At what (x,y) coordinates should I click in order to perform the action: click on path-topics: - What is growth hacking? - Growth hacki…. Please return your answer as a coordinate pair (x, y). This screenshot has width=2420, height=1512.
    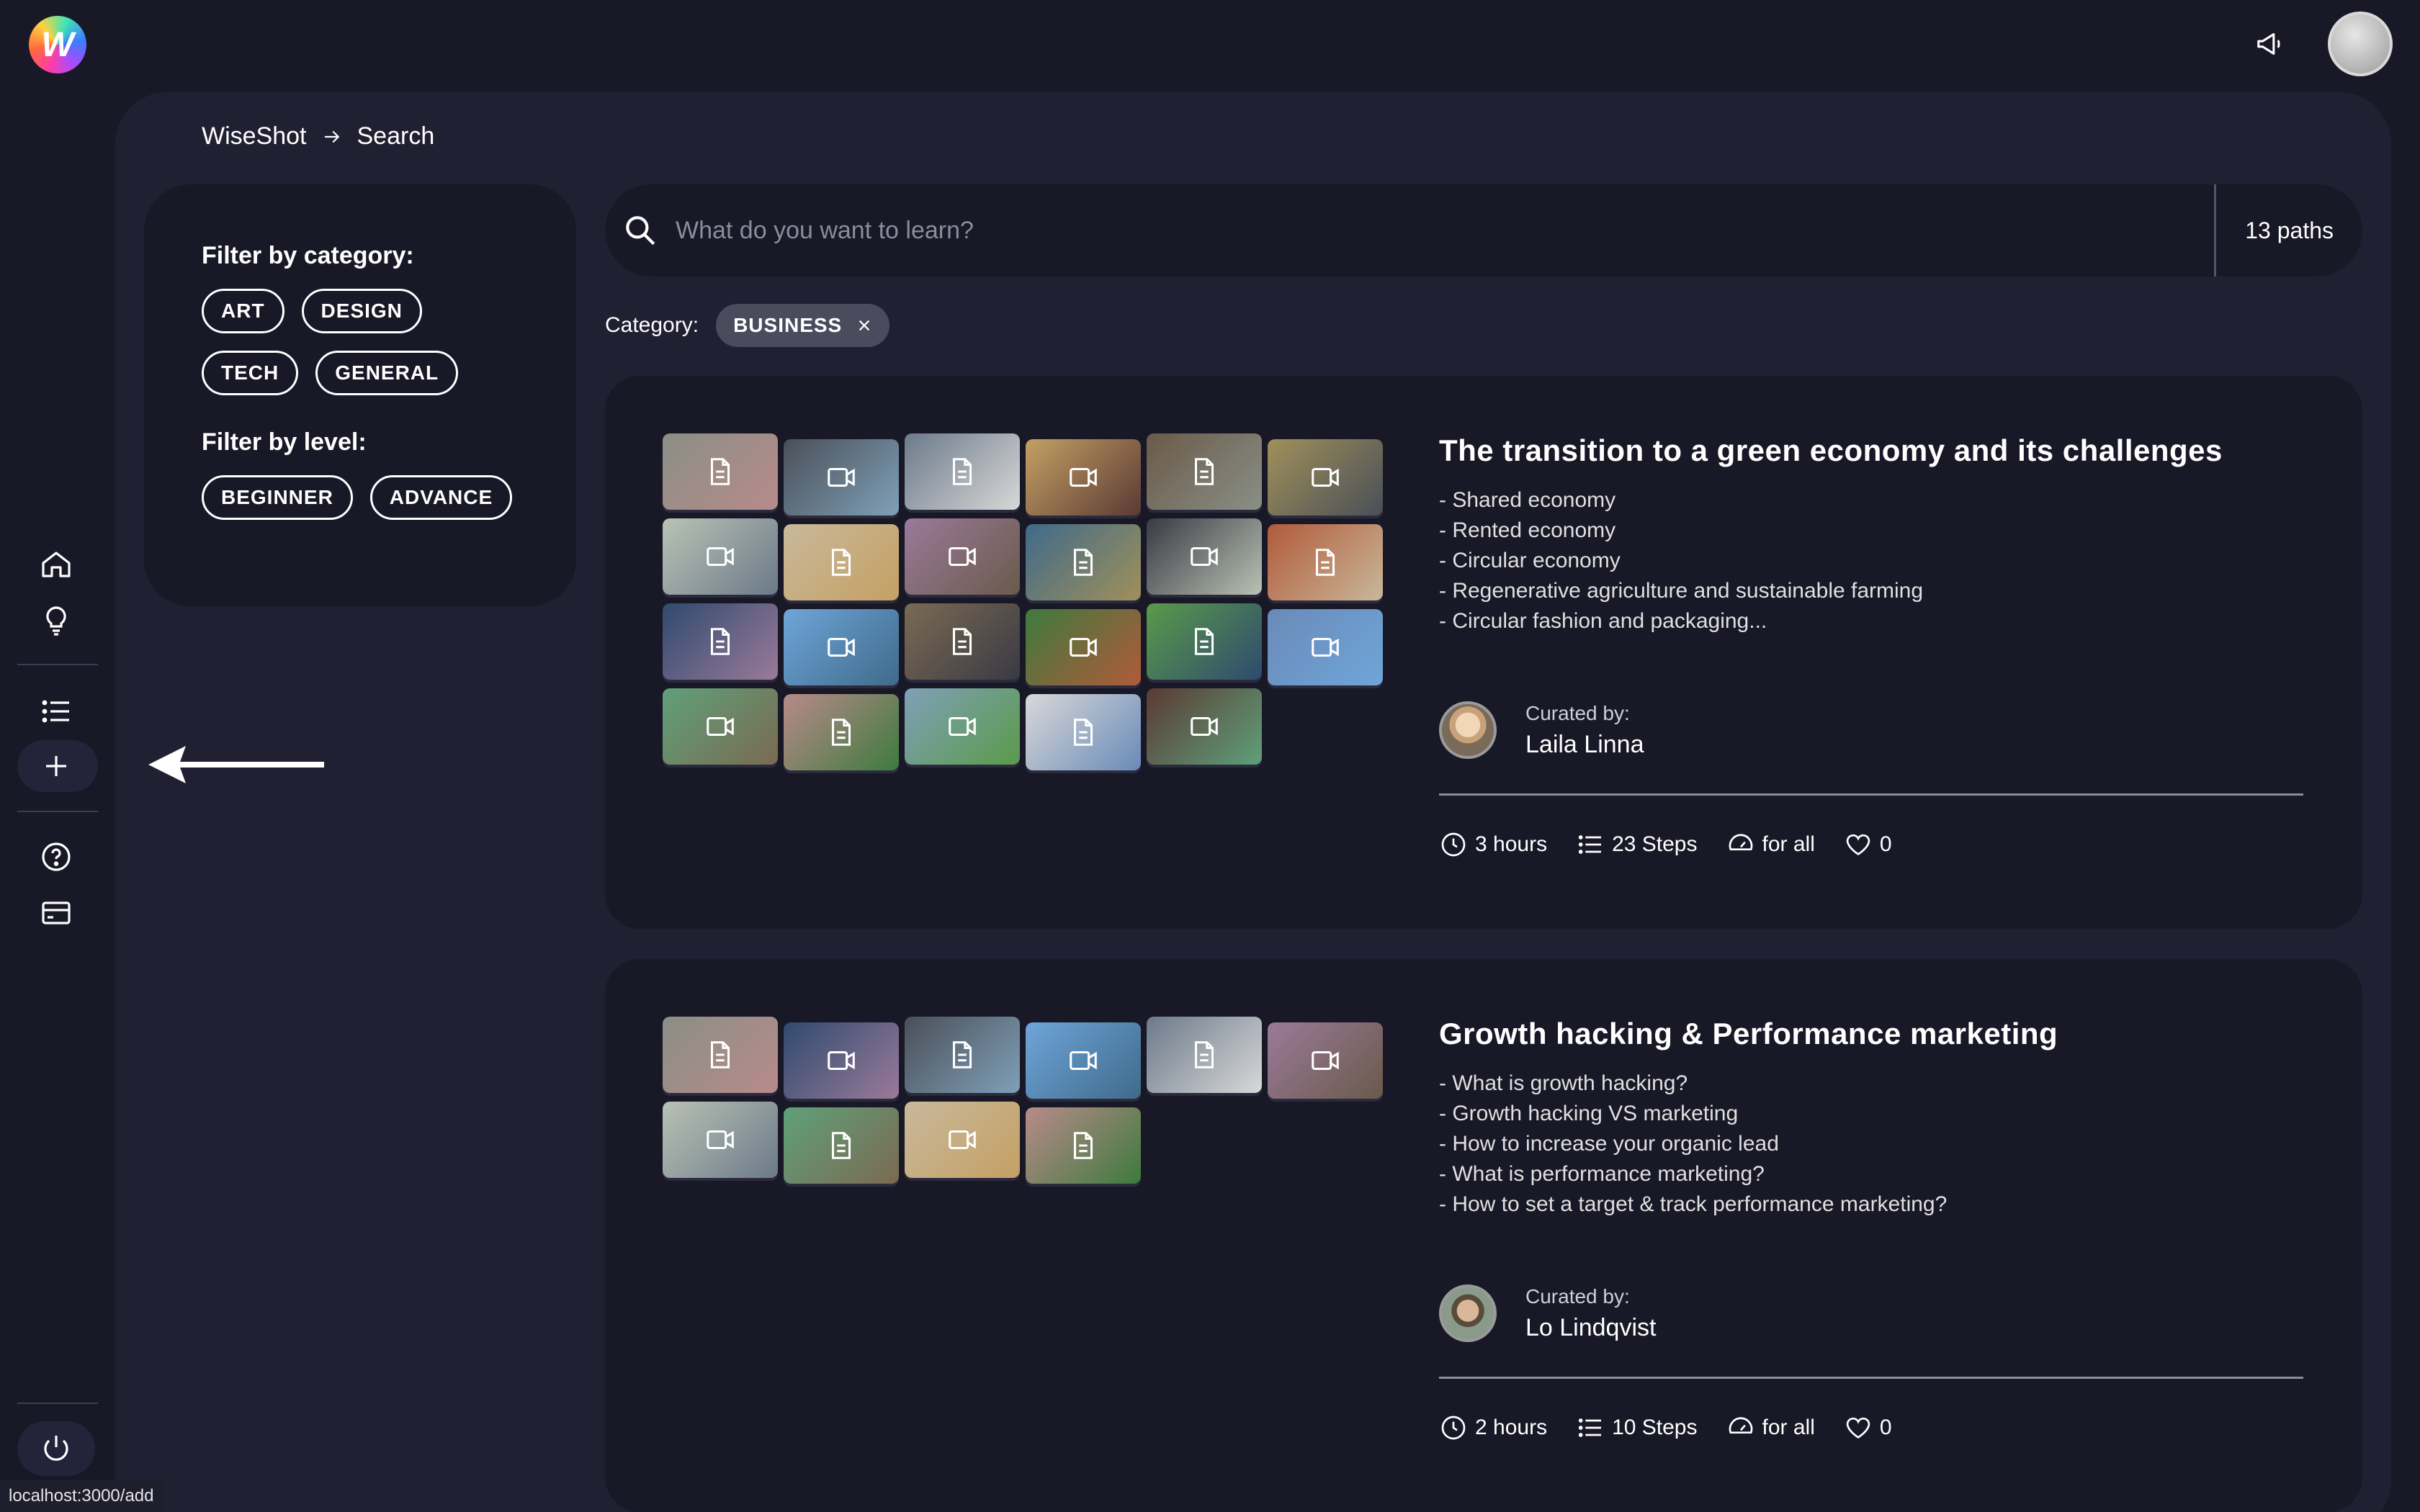
    Looking at the image, I should click on (1871, 1144).